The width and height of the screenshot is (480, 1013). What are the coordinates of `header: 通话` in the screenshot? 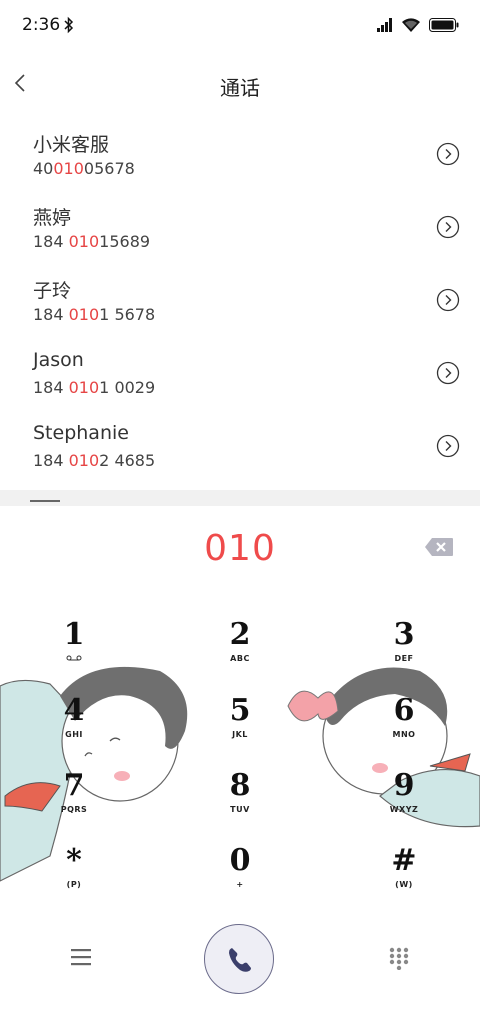 It's located at (240, 85).